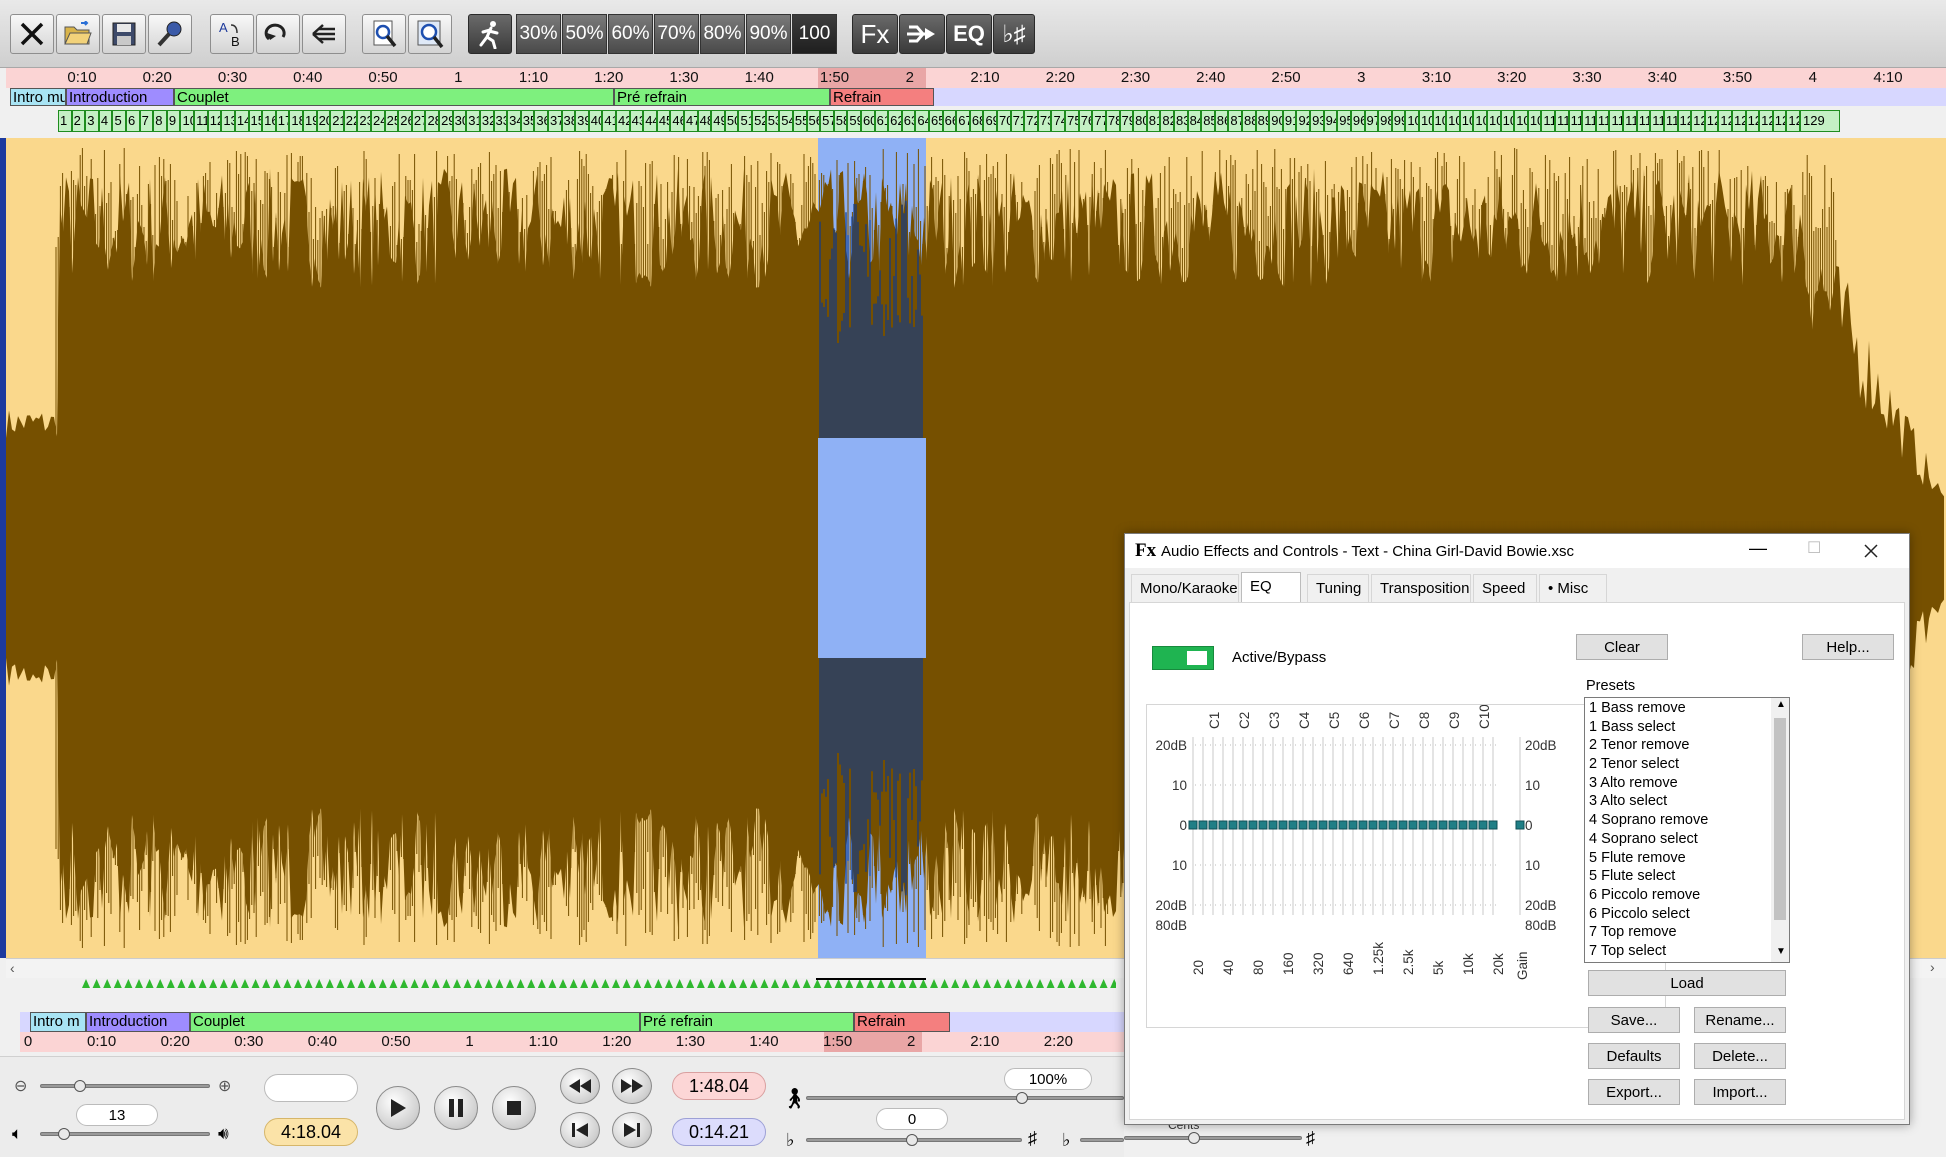 This screenshot has height=1157, width=1946. Describe the element at coordinates (582, 121) in the screenshot. I see `measure-number: 39` at that location.